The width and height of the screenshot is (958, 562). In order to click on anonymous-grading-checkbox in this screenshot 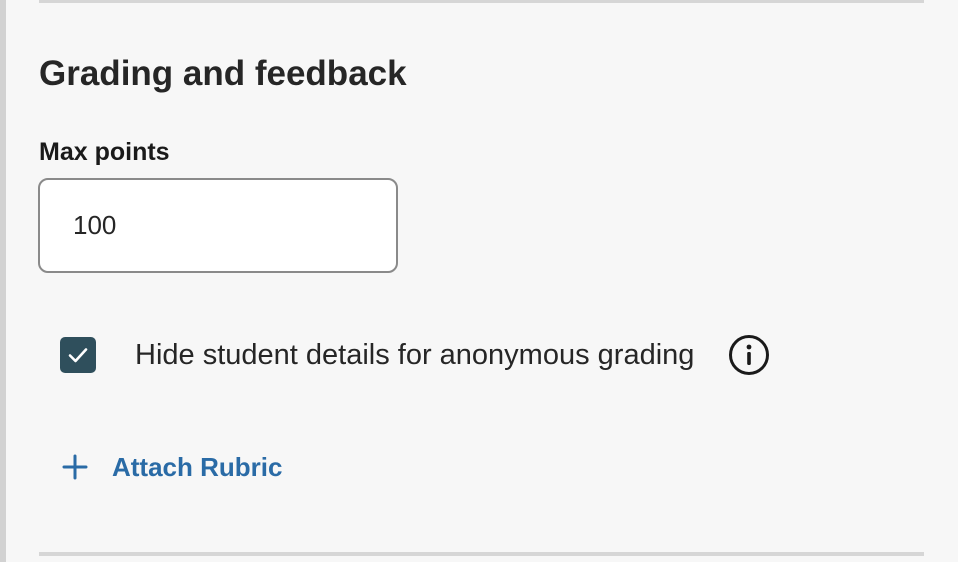, I will do `click(78, 355)`.